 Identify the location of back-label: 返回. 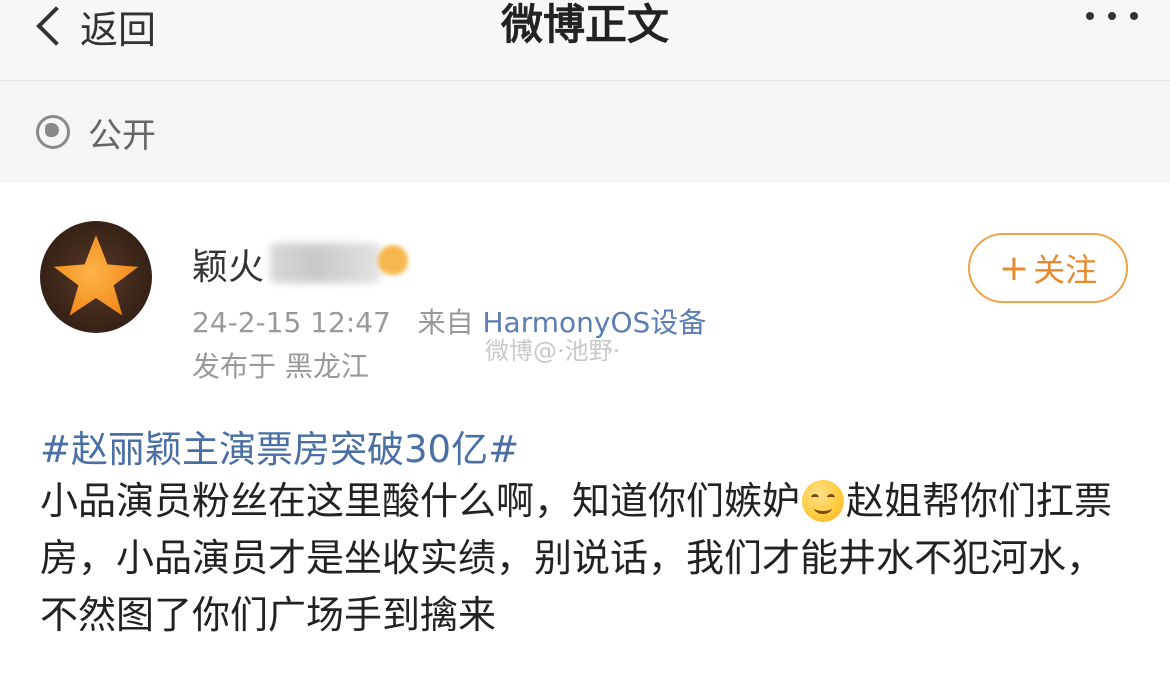
(118, 29).